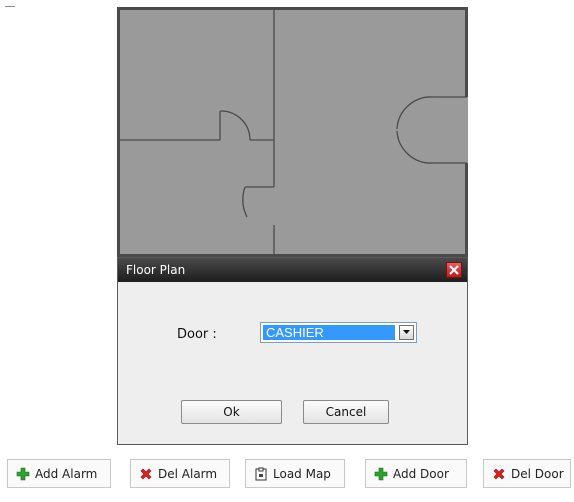 Image resolution: width=574 pixels, height=502 pixels. Describe the element at coordinates (188, 473) in the screenshot. I see `del-alarm-label: Del Alarm` at that location.